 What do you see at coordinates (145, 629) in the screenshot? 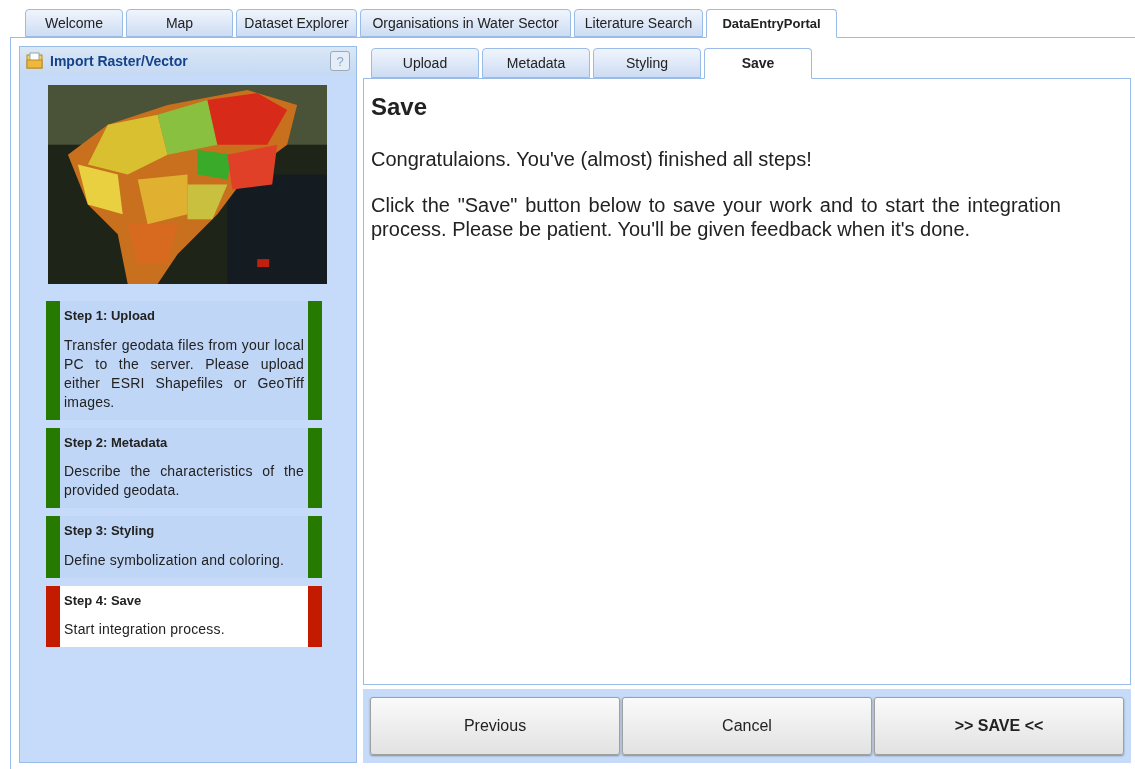
I see `step-description: Start integration process.` at bounding box center [145, 629].